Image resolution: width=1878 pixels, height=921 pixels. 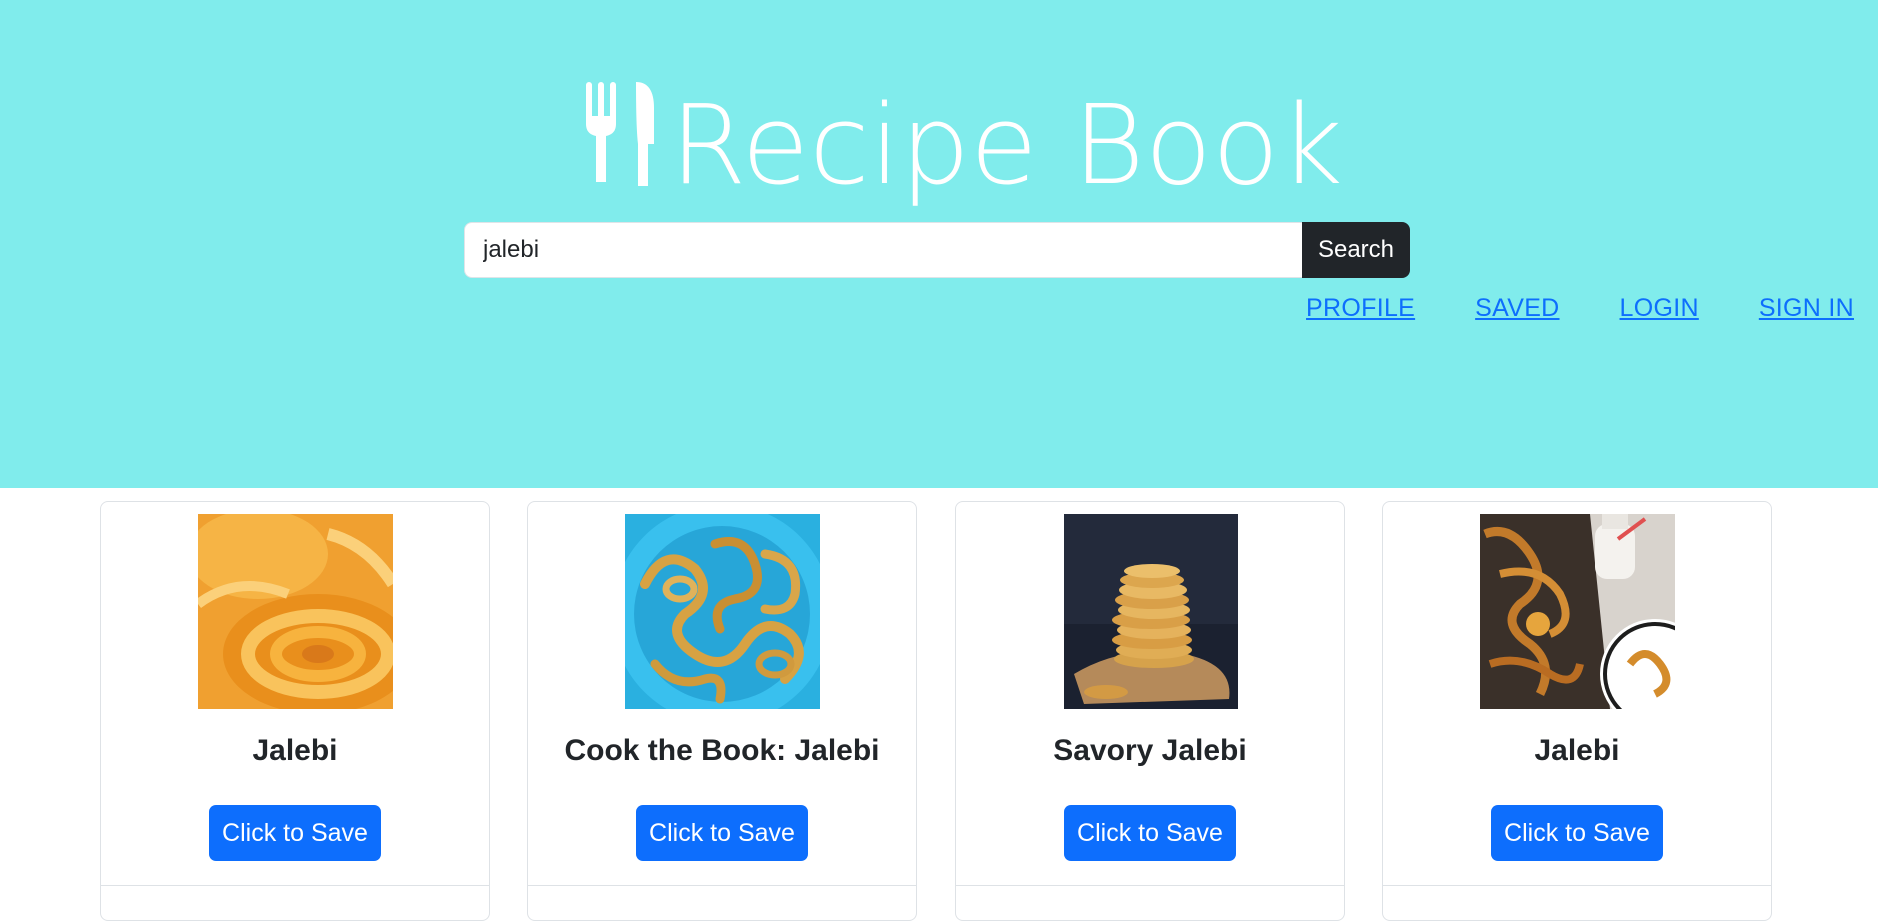 I want to click on search-input, so click(x=883, y=250).